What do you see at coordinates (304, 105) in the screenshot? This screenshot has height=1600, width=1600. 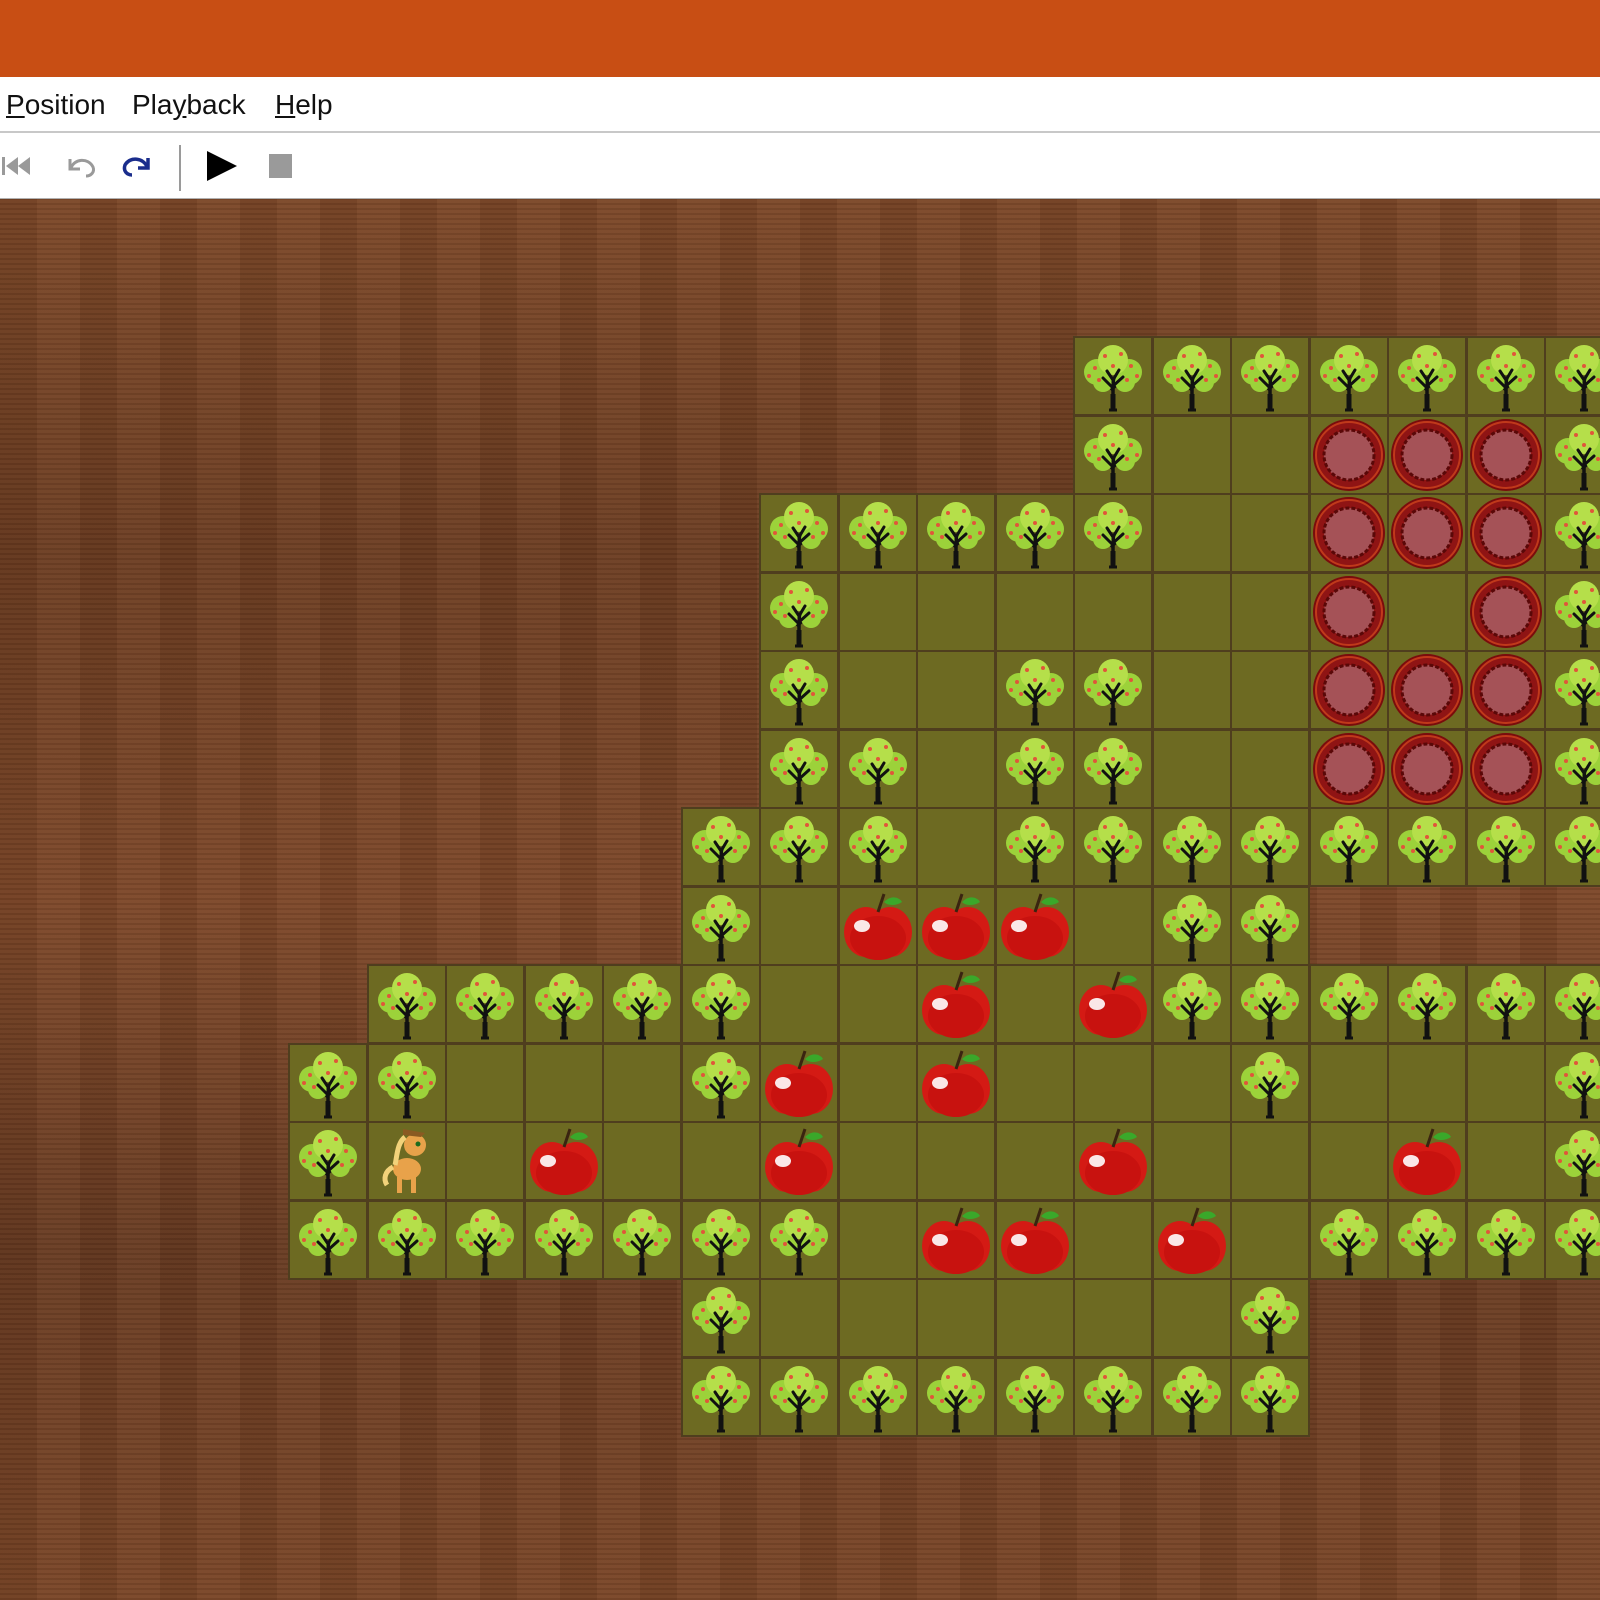 I see `menu-help: Help` at bounding box center [304, 105].